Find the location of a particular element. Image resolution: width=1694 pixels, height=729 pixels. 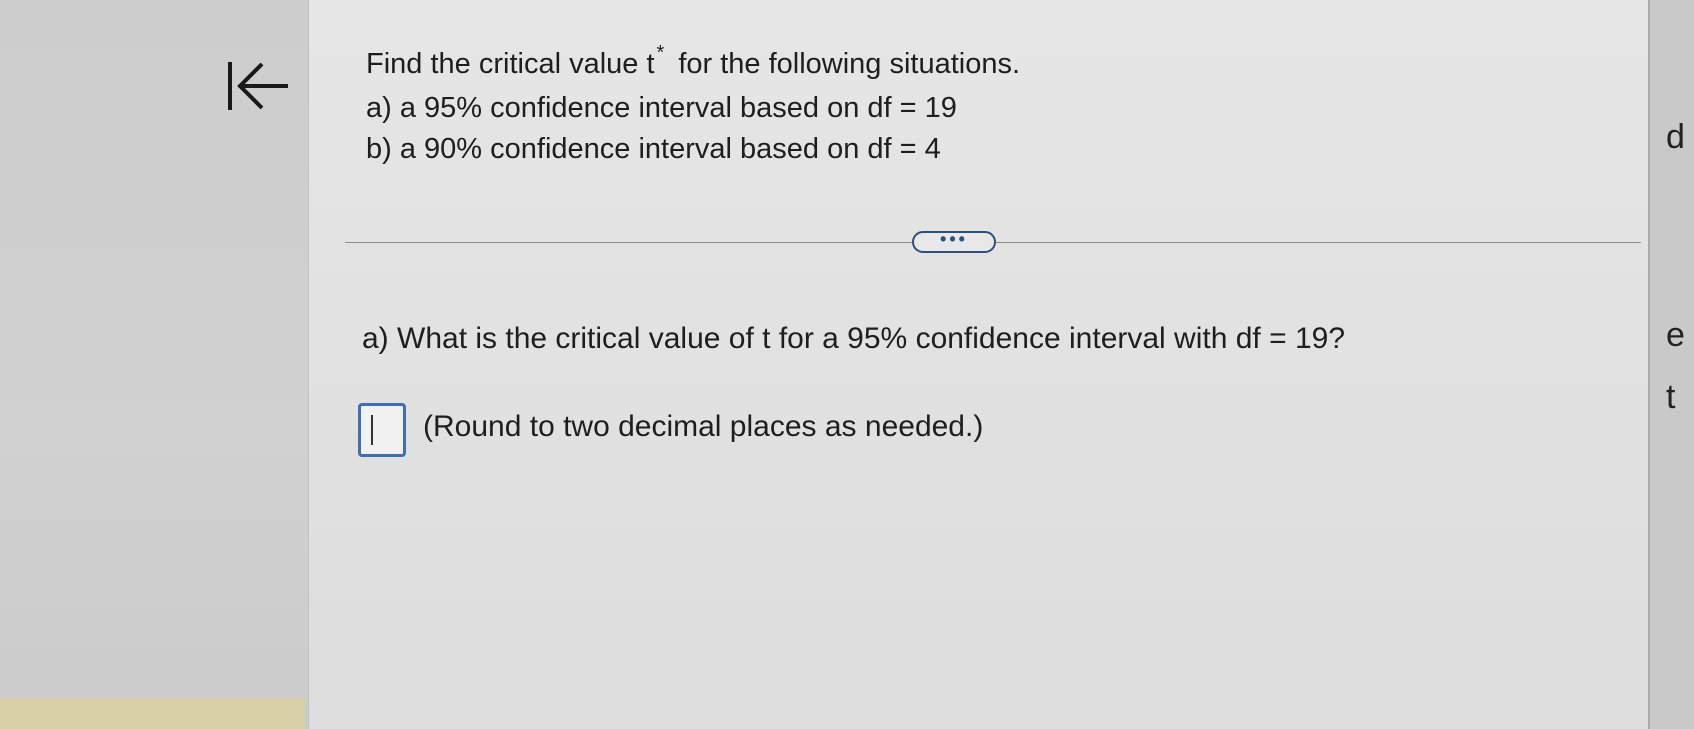

side-panel-edge is located at coordinates (1671, 364).